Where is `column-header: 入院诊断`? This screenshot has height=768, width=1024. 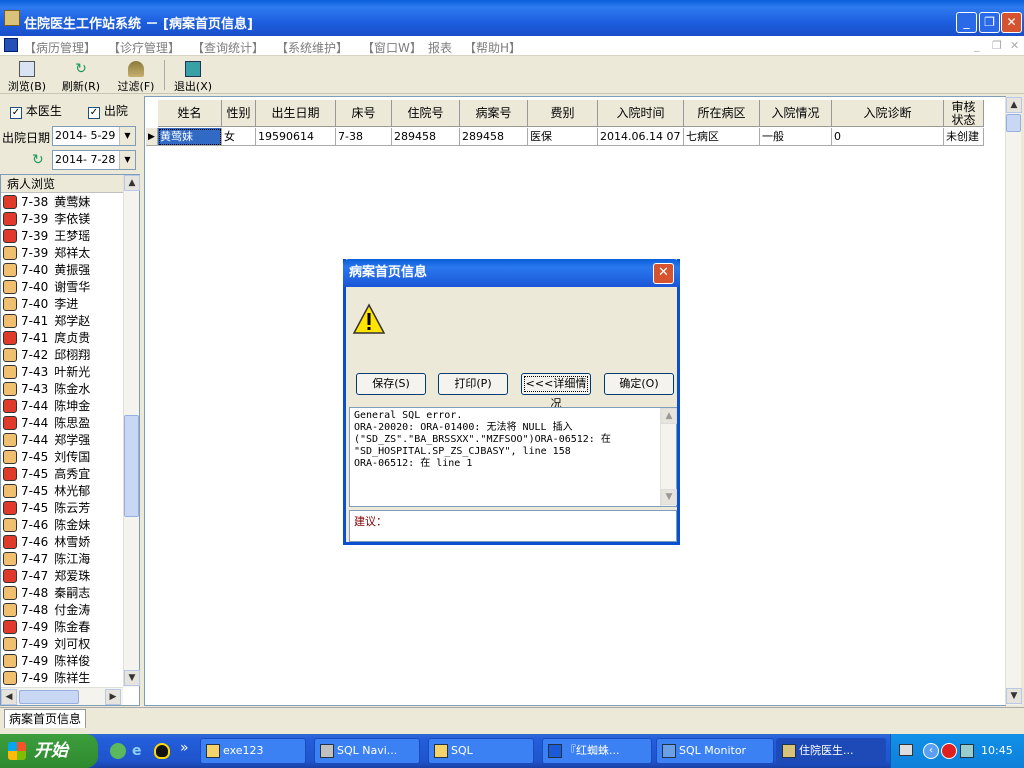
column-header: 入院诊断 is located at coordinates (888, 113).